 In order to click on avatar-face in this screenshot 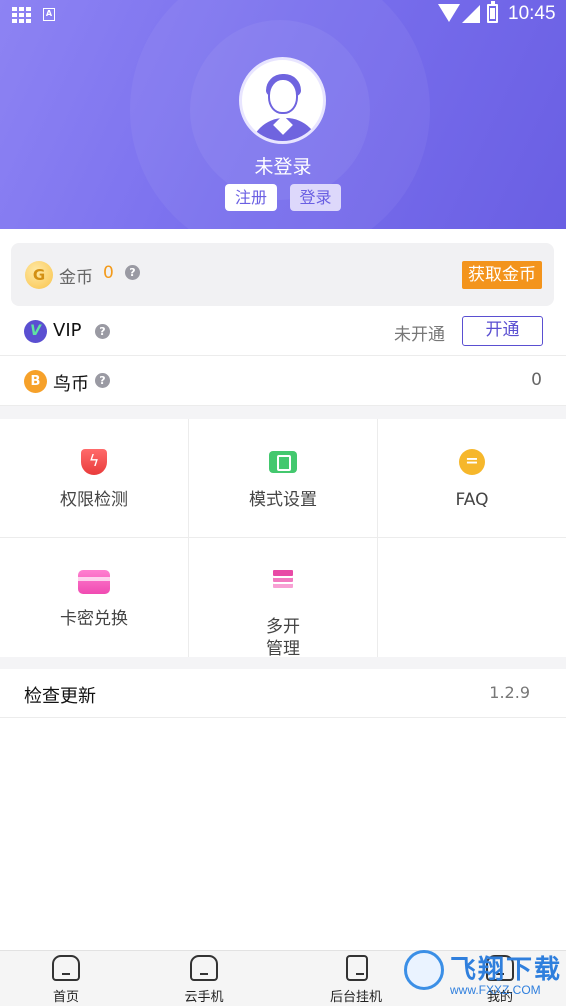, I will do `click(283, 96)`.